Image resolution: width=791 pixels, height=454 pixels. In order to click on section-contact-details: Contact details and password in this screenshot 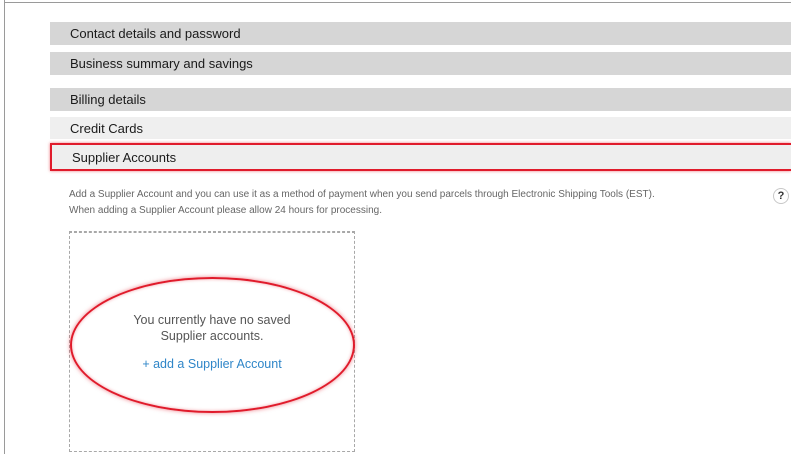, I will do `click(420, 33)`.